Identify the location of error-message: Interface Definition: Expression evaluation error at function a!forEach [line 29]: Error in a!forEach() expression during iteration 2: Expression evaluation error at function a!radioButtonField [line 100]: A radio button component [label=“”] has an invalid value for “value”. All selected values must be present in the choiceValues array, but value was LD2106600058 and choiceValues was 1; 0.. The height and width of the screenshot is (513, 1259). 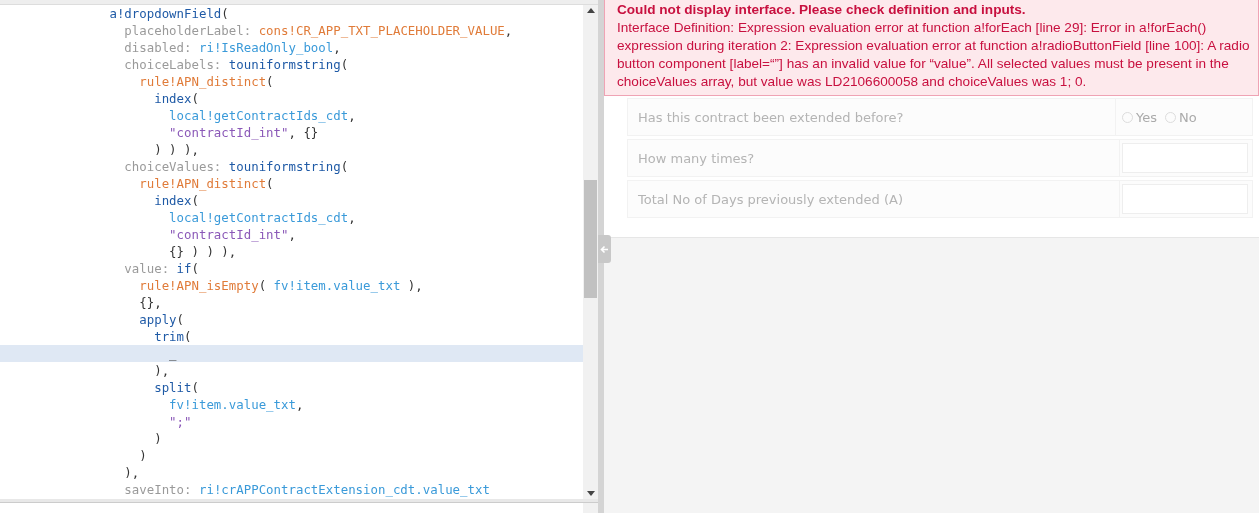
(933, 55).